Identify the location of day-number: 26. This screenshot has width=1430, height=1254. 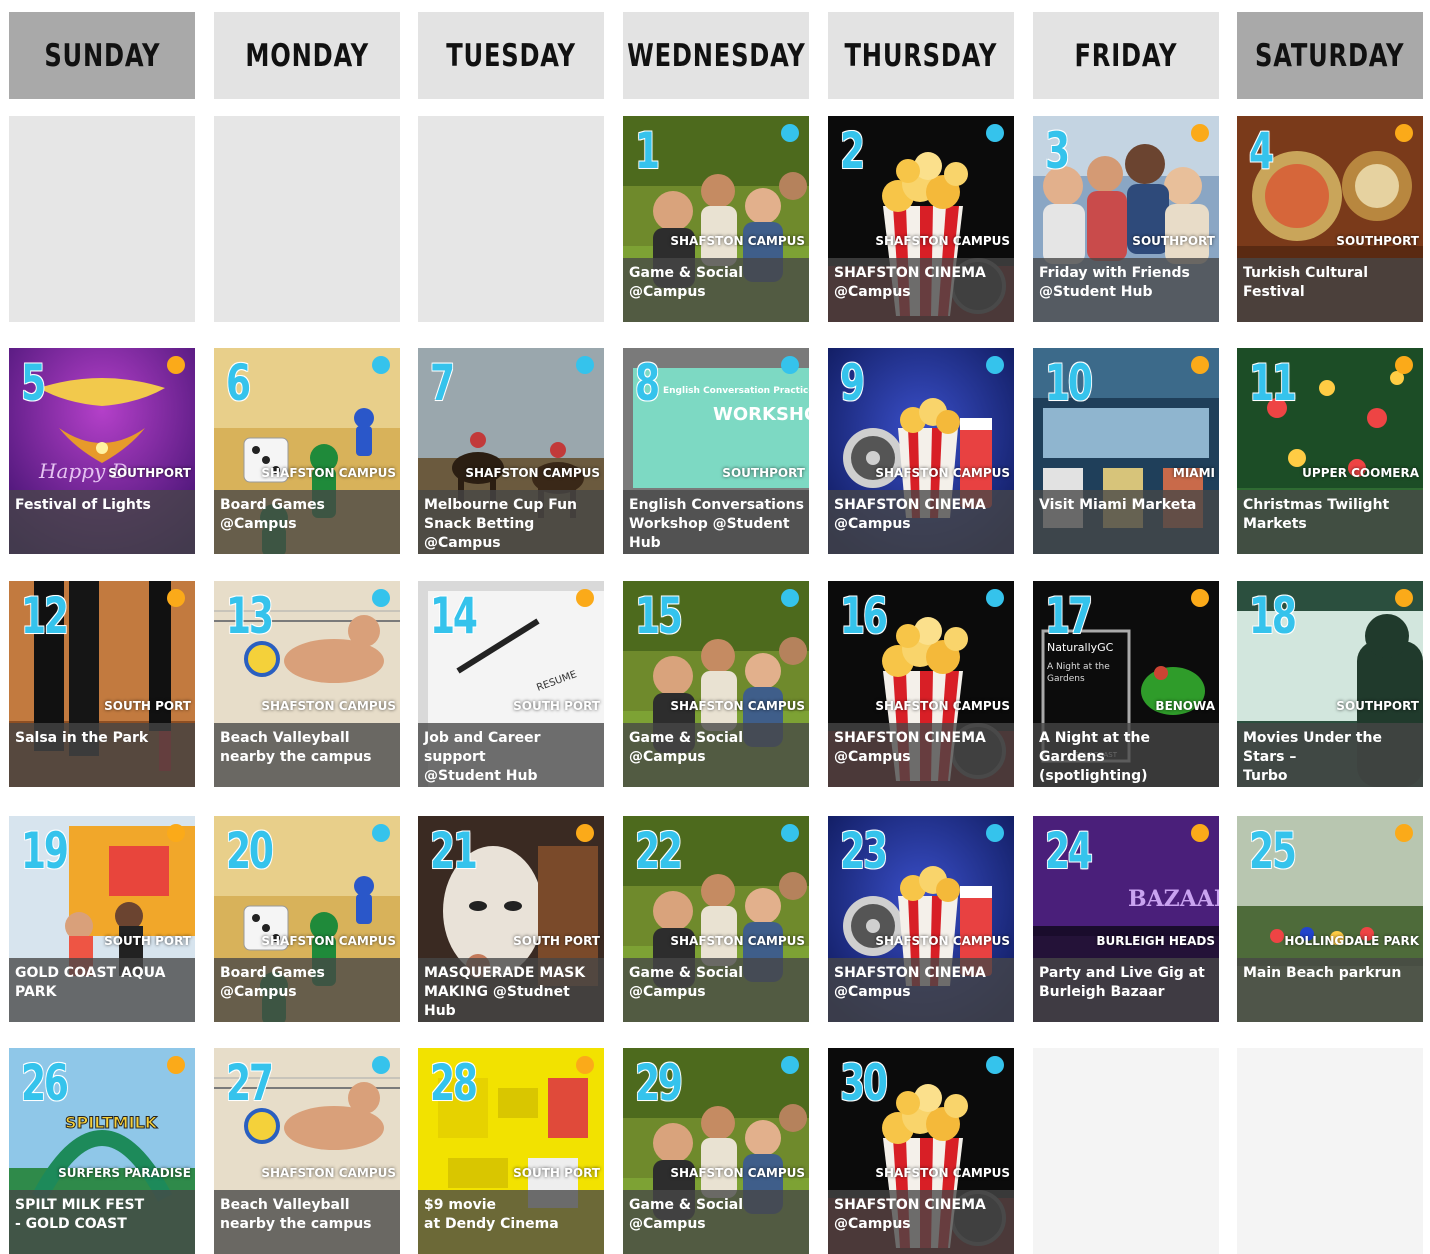
(45, 1083).